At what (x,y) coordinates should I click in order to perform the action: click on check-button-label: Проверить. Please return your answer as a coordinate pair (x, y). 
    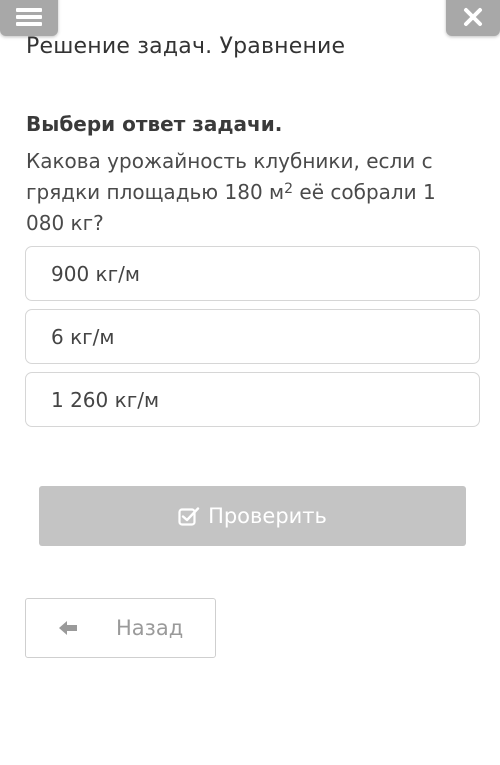
    Looking at the image, I should click on (267, 516).